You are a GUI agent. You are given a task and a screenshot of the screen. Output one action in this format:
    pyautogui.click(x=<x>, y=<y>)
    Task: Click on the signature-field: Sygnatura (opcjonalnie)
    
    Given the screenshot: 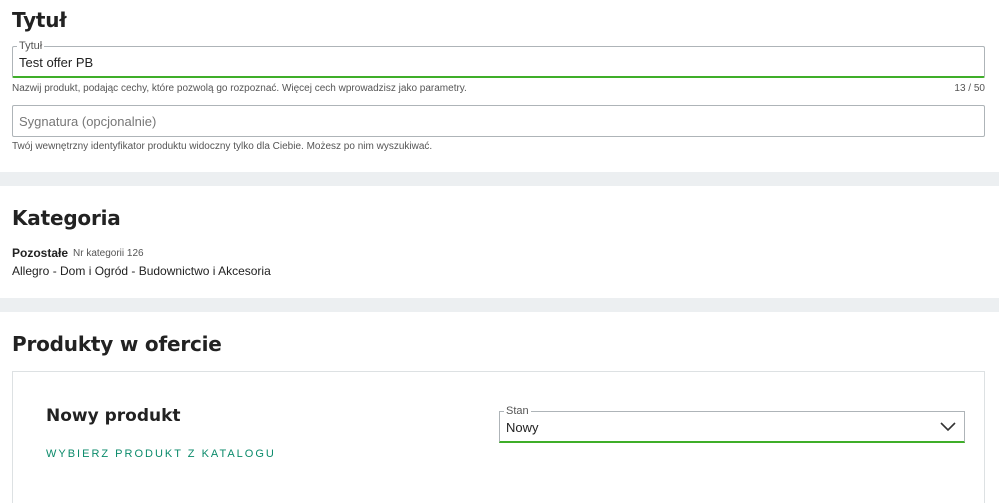 What is the action you would take?
    pyautogui.click(x=498, y=121)
    